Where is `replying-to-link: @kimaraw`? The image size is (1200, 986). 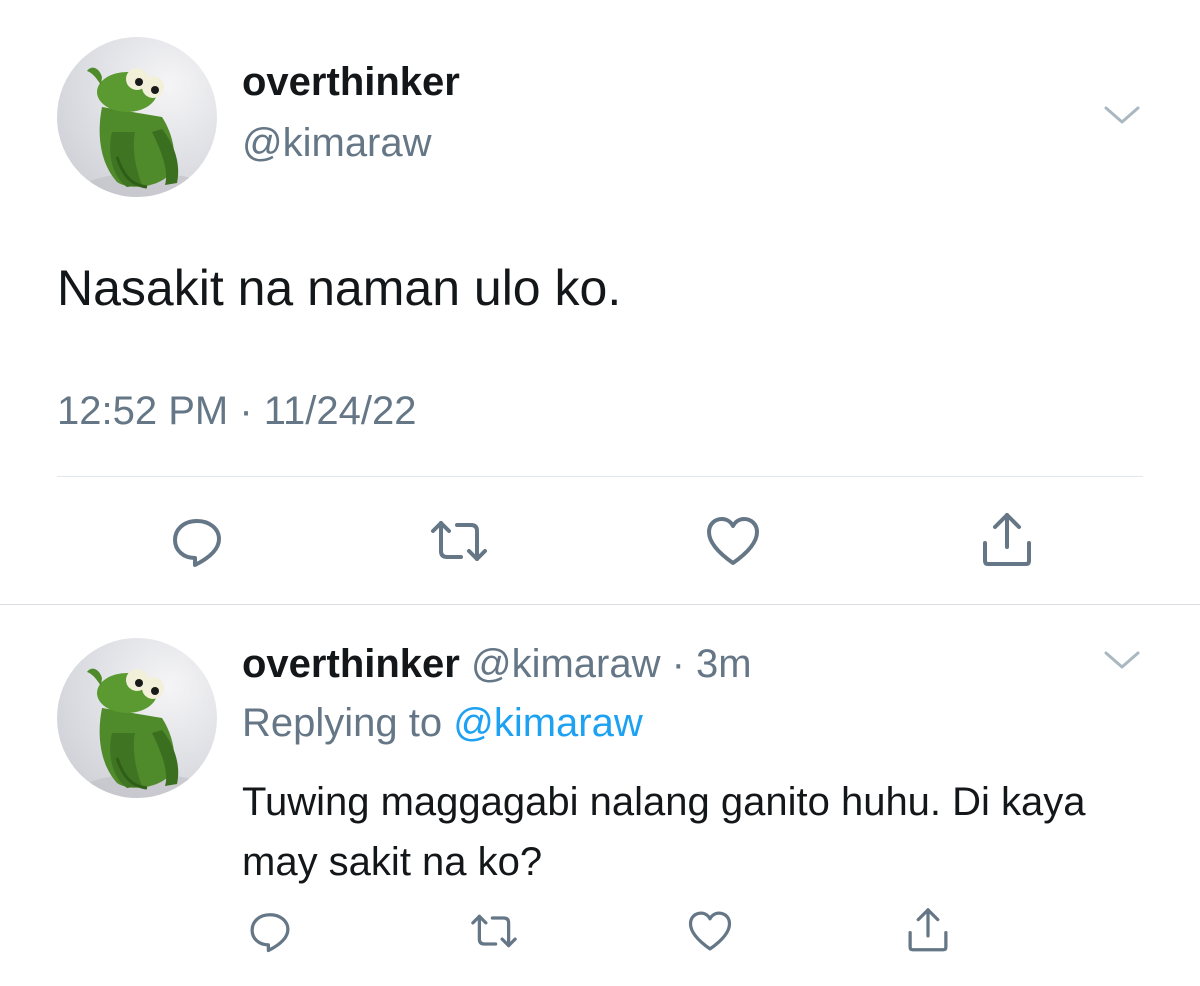
replying-to-link: @kimaraw is located at coordinates (548, 723).